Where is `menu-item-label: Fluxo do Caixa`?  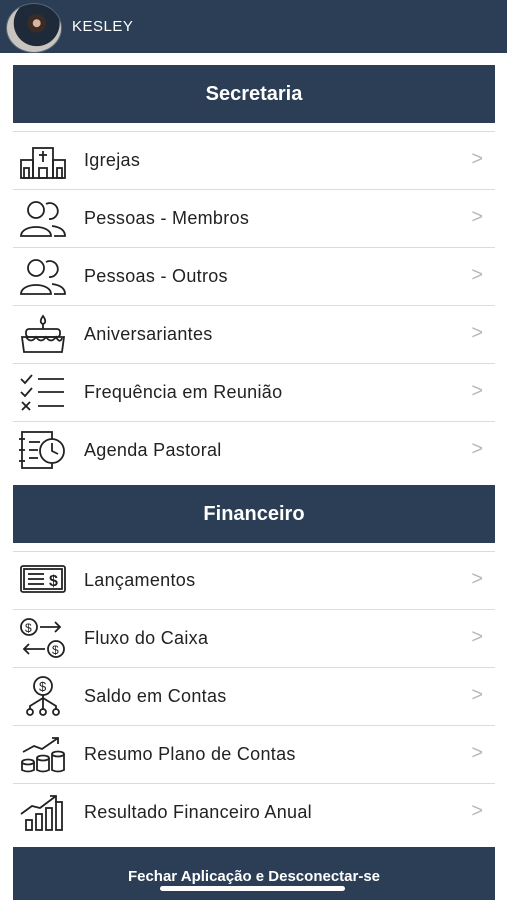
menu-item-label: Fluxo do Caixa is located at coordinates (146, 638).